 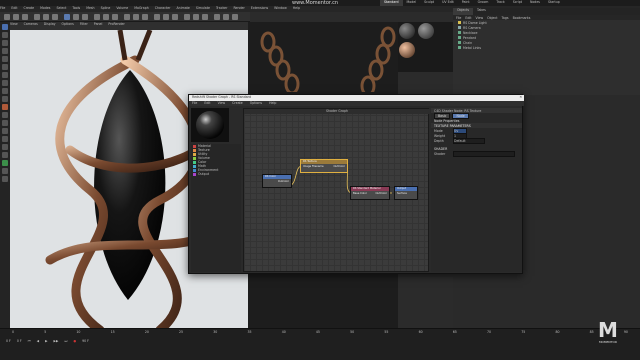 What do you see at coordinates (216, 174) in the screenshot?
I see `tree-item: Output` at bounding box center [216, 174].